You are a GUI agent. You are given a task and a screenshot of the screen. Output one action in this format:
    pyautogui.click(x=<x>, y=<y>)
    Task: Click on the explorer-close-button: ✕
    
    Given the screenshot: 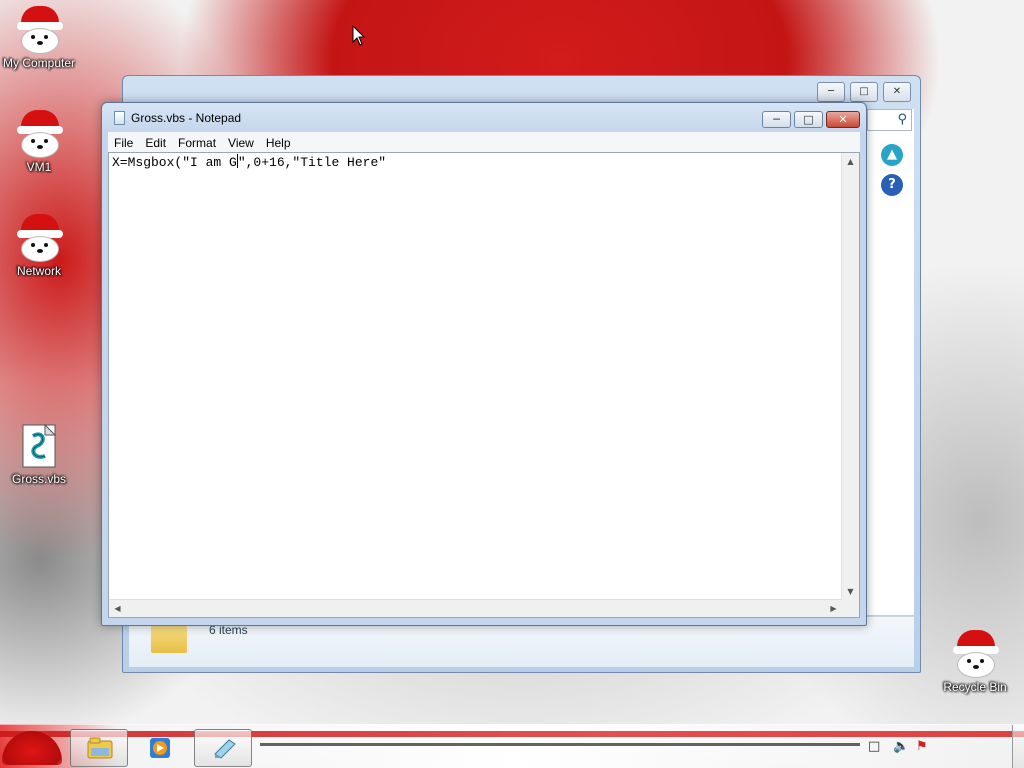 What is the action you would take?
    pyautogui.click(x=897, y=92)
    